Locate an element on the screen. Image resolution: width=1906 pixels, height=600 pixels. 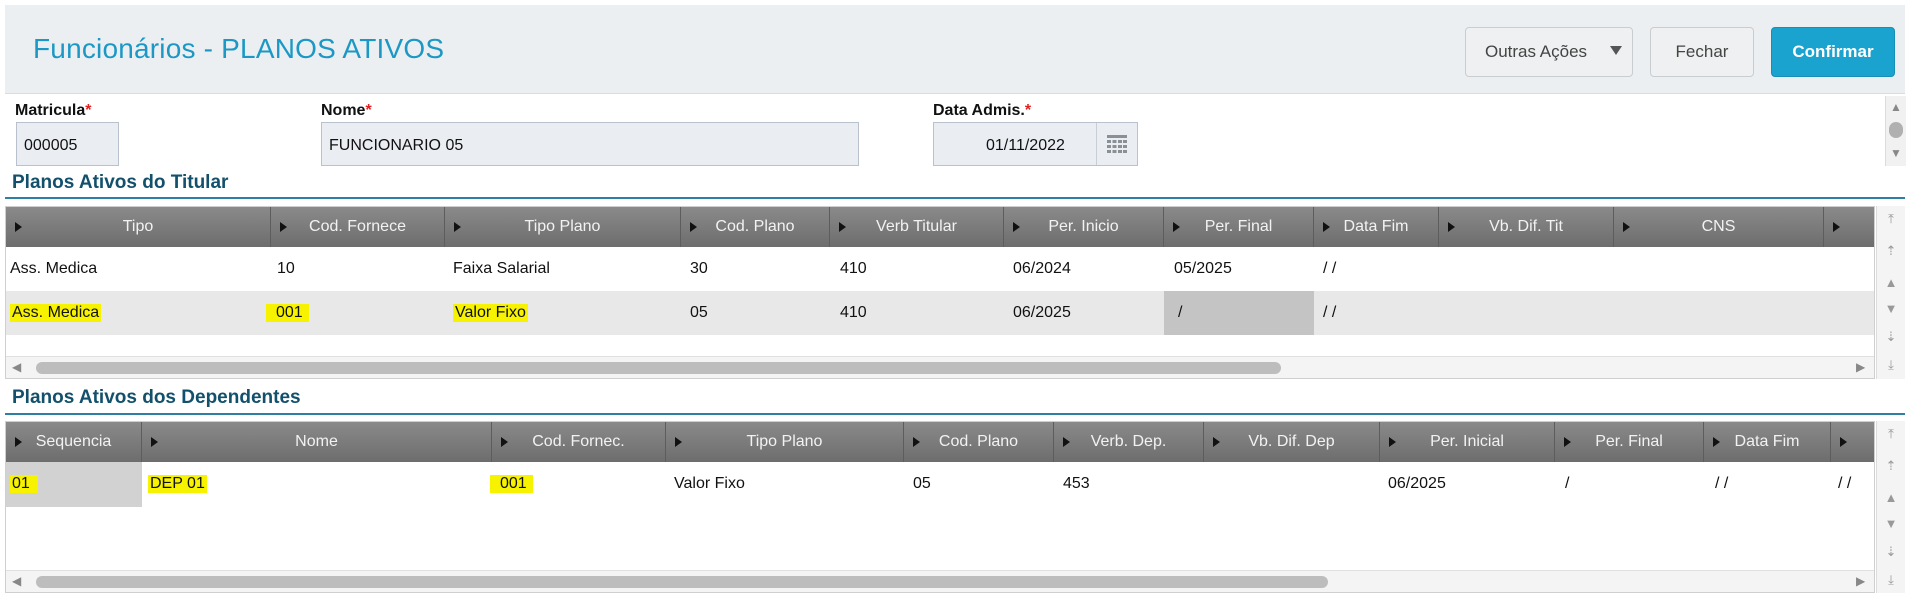
titular-horizontal-scrollbar: ◀ ▶ is located at coordinates (940, 367).